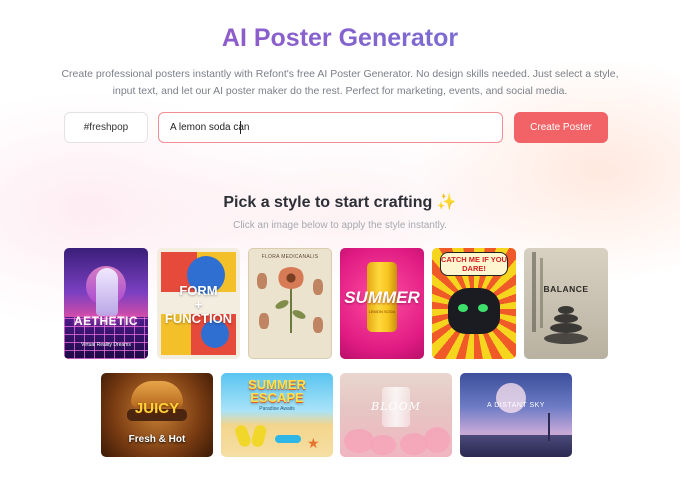 This screenshot has width=680, height=498. I want to click on poster-subtitle: Virtual Reality Dreams, so click(106, 345).